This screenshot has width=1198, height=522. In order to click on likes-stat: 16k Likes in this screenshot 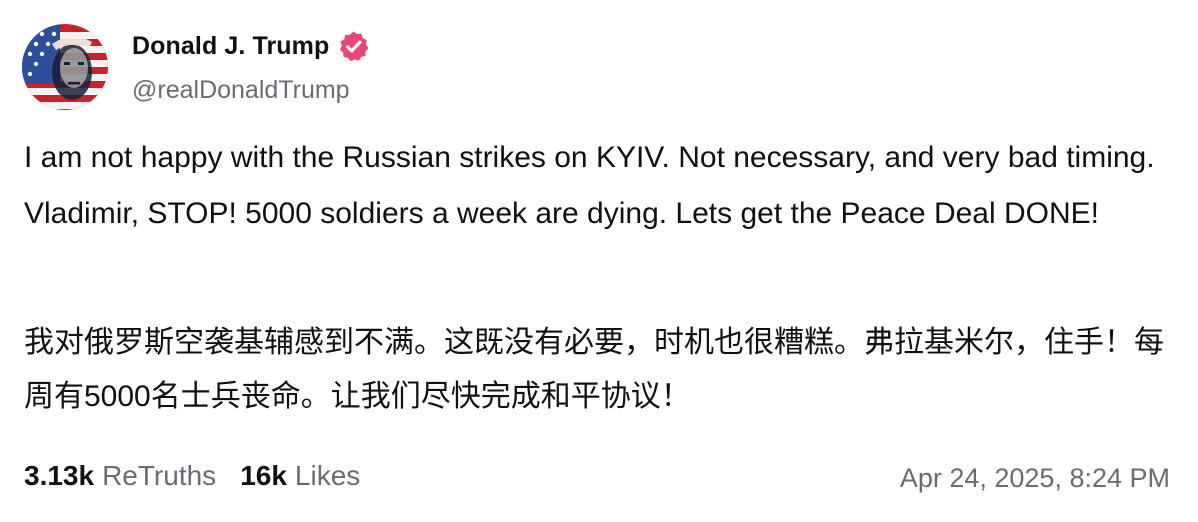, I will do `click(300, 476)`.